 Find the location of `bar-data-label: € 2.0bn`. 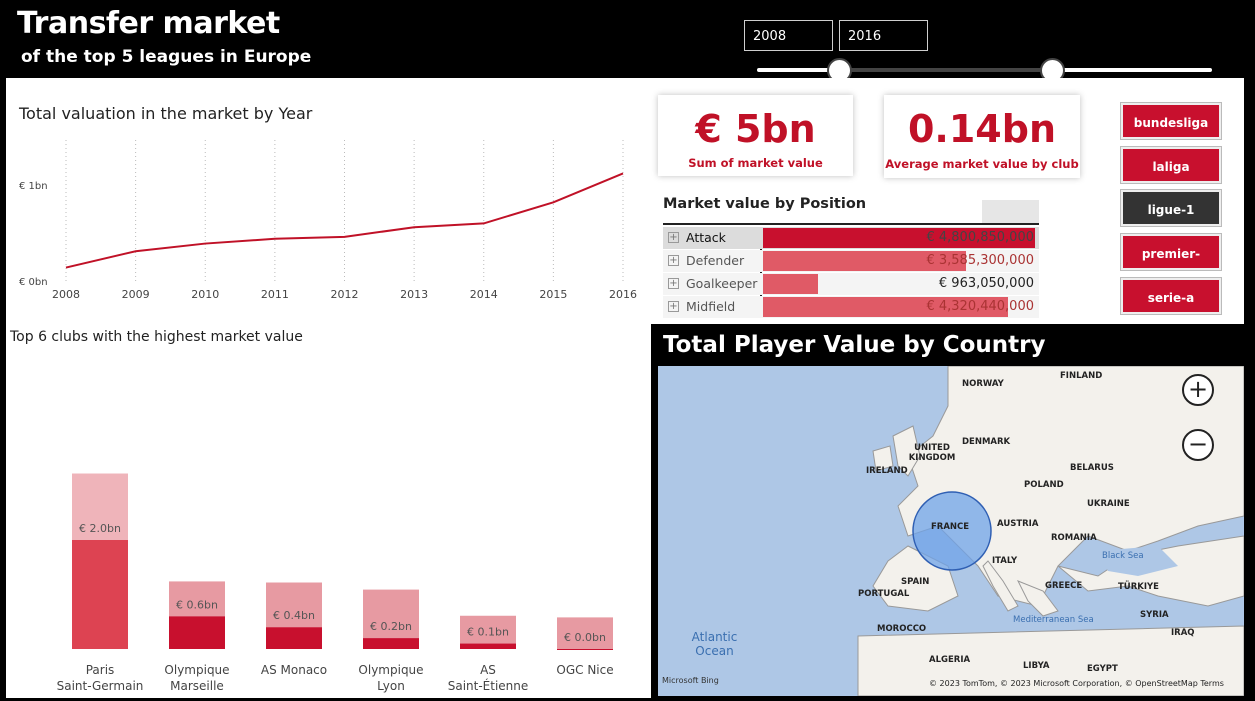

bar-data-label: € 2.0bn is located at coordinates (100, 528).